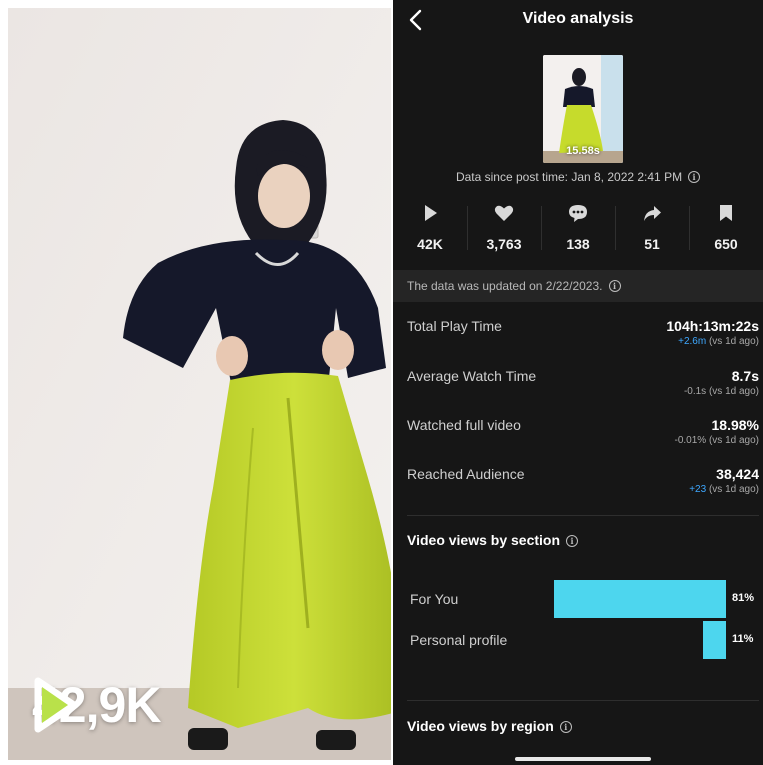  Describe the element at coordinates (737, 474) in the screenshot. I see `metric-value: 38,424` at that location.